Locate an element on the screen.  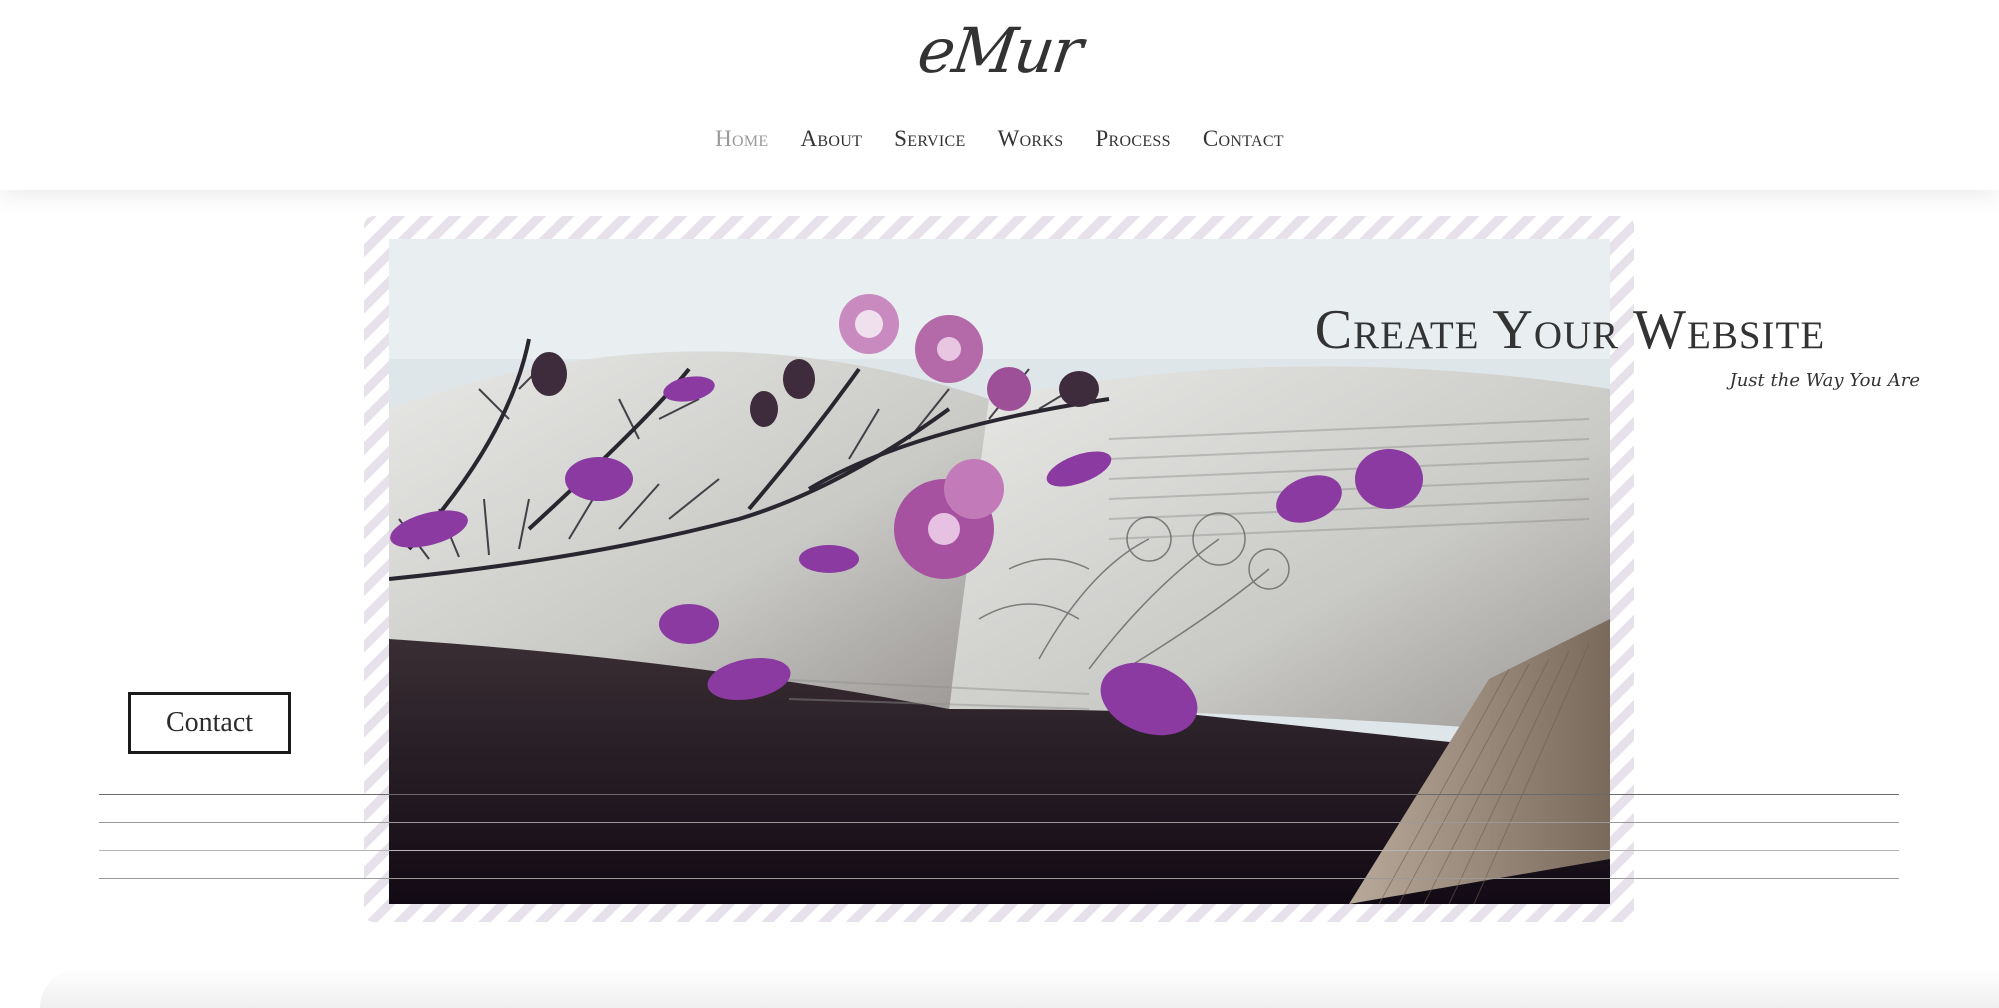
nav-item-service: Service is located at coordinates (929, 139).